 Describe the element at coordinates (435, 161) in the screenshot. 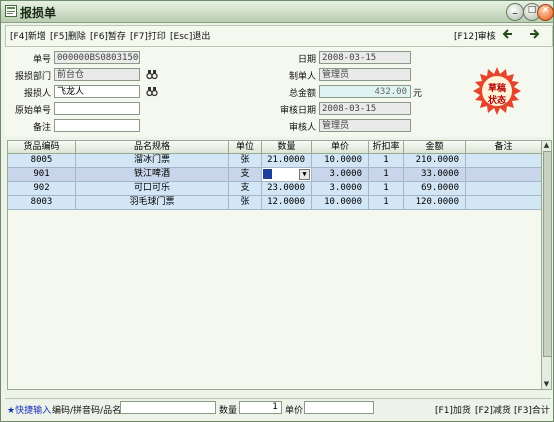

I see `cell-amount: 210.0000` at that location.